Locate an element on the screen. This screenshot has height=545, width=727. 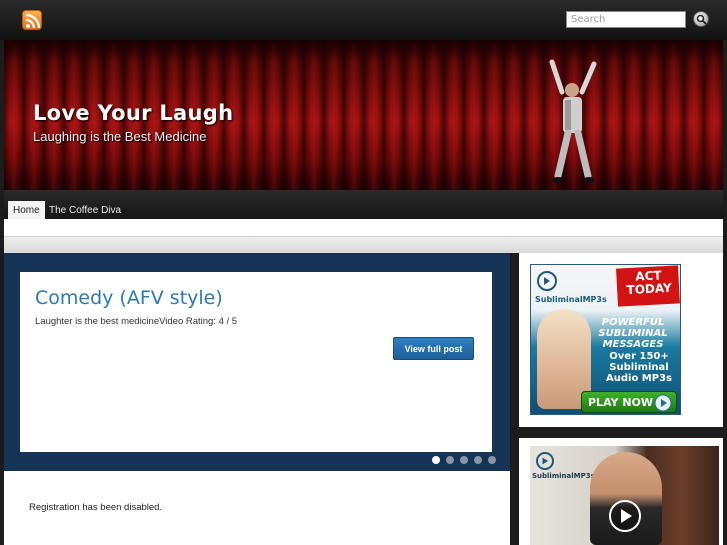
performer-image is located at coordinates (573, 121).